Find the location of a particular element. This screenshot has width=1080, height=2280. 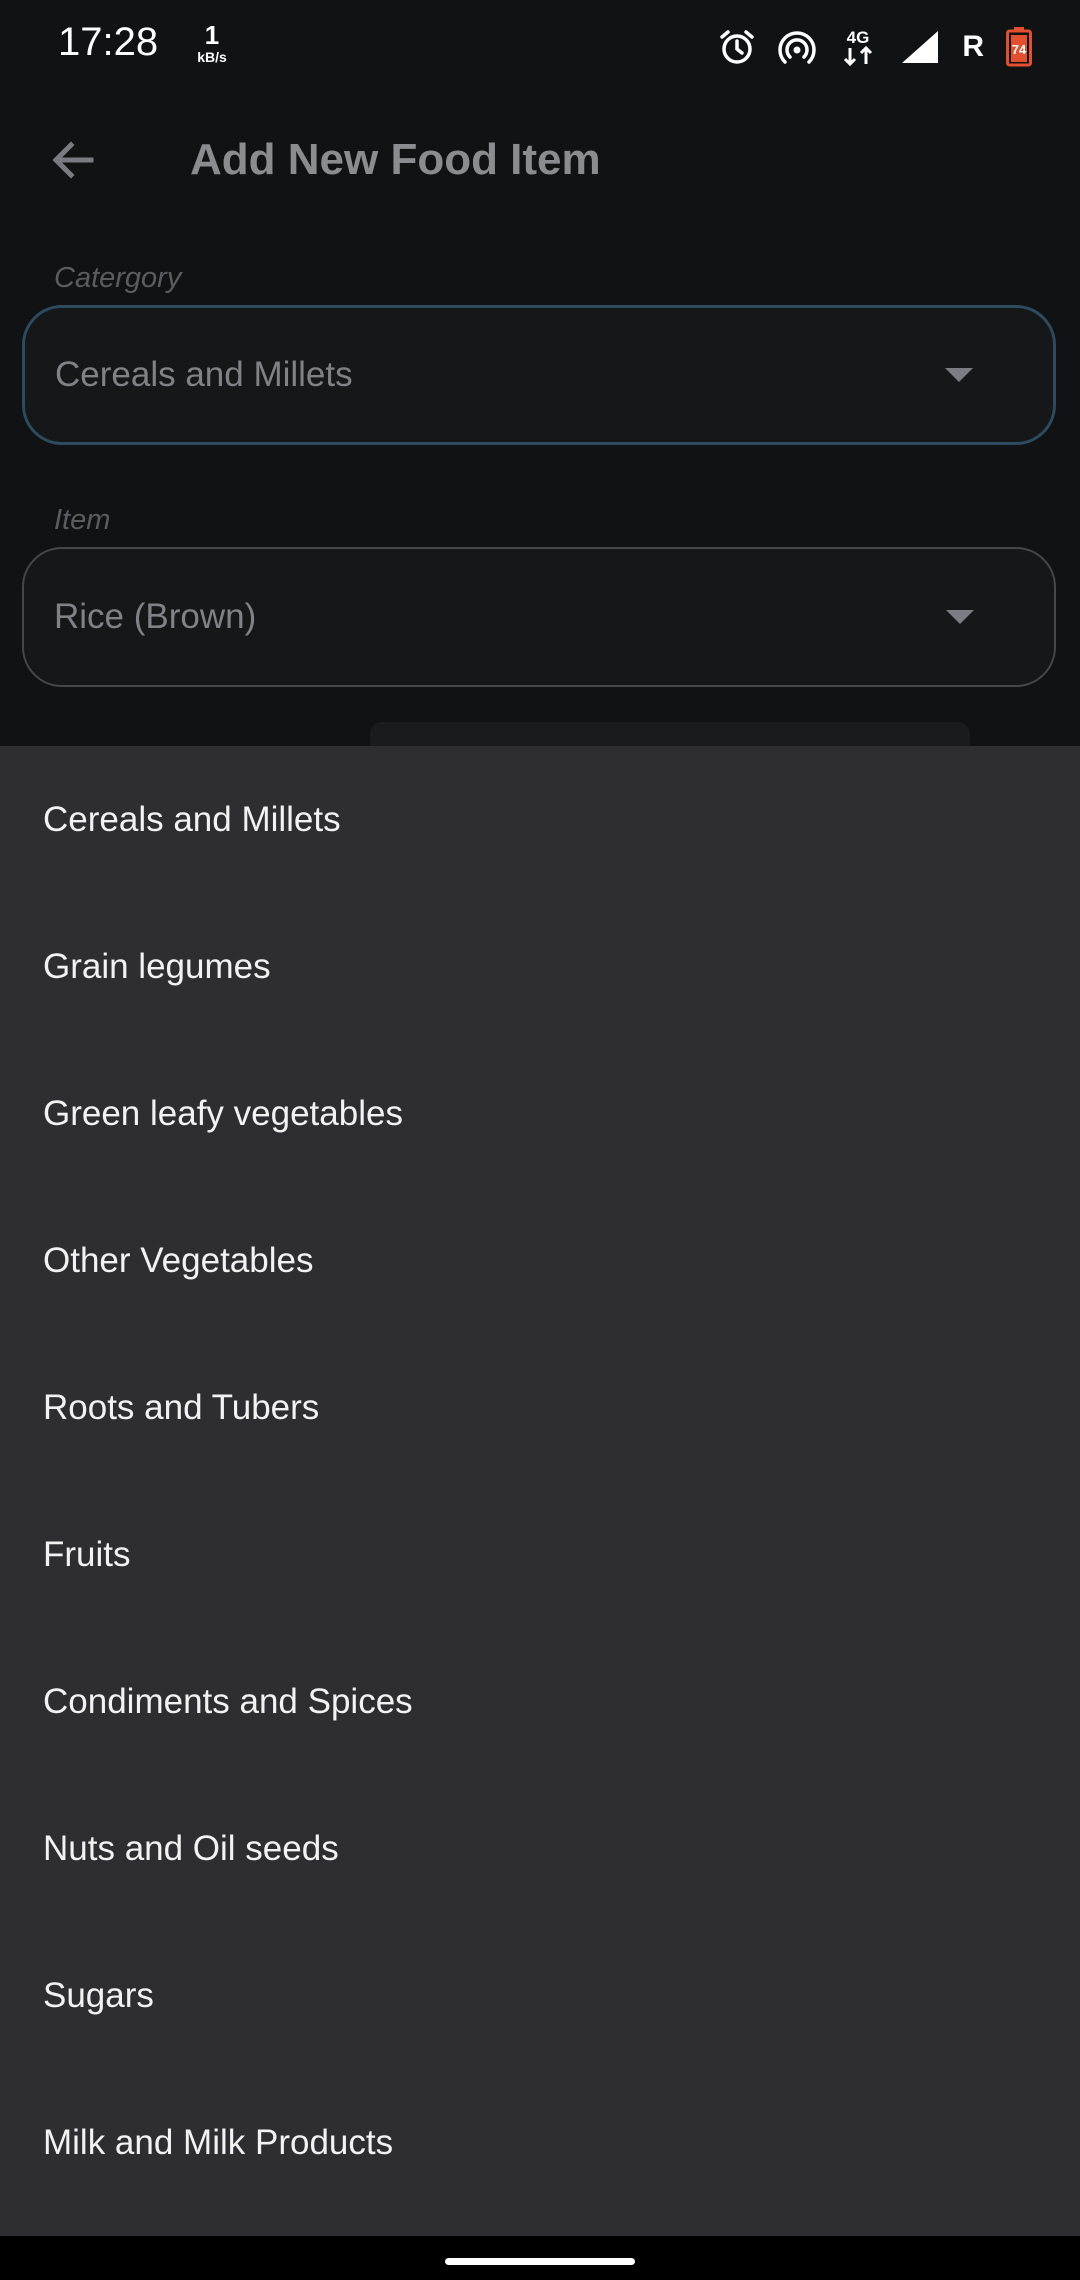

status-bar: 17:28 1 kB/s 4G R 74 is located at coordinates (540, 47).